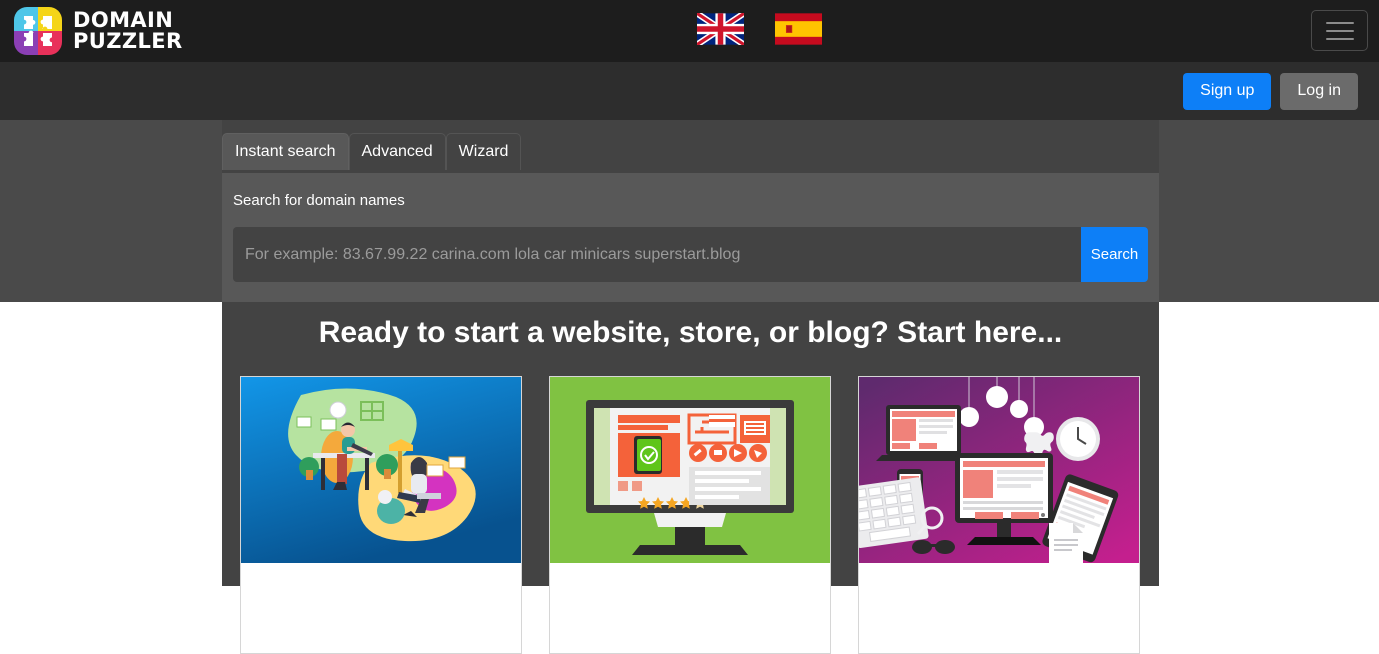  Describe the element at coordinates (657, 254) in the screenshot. I see `search-input` at that location.